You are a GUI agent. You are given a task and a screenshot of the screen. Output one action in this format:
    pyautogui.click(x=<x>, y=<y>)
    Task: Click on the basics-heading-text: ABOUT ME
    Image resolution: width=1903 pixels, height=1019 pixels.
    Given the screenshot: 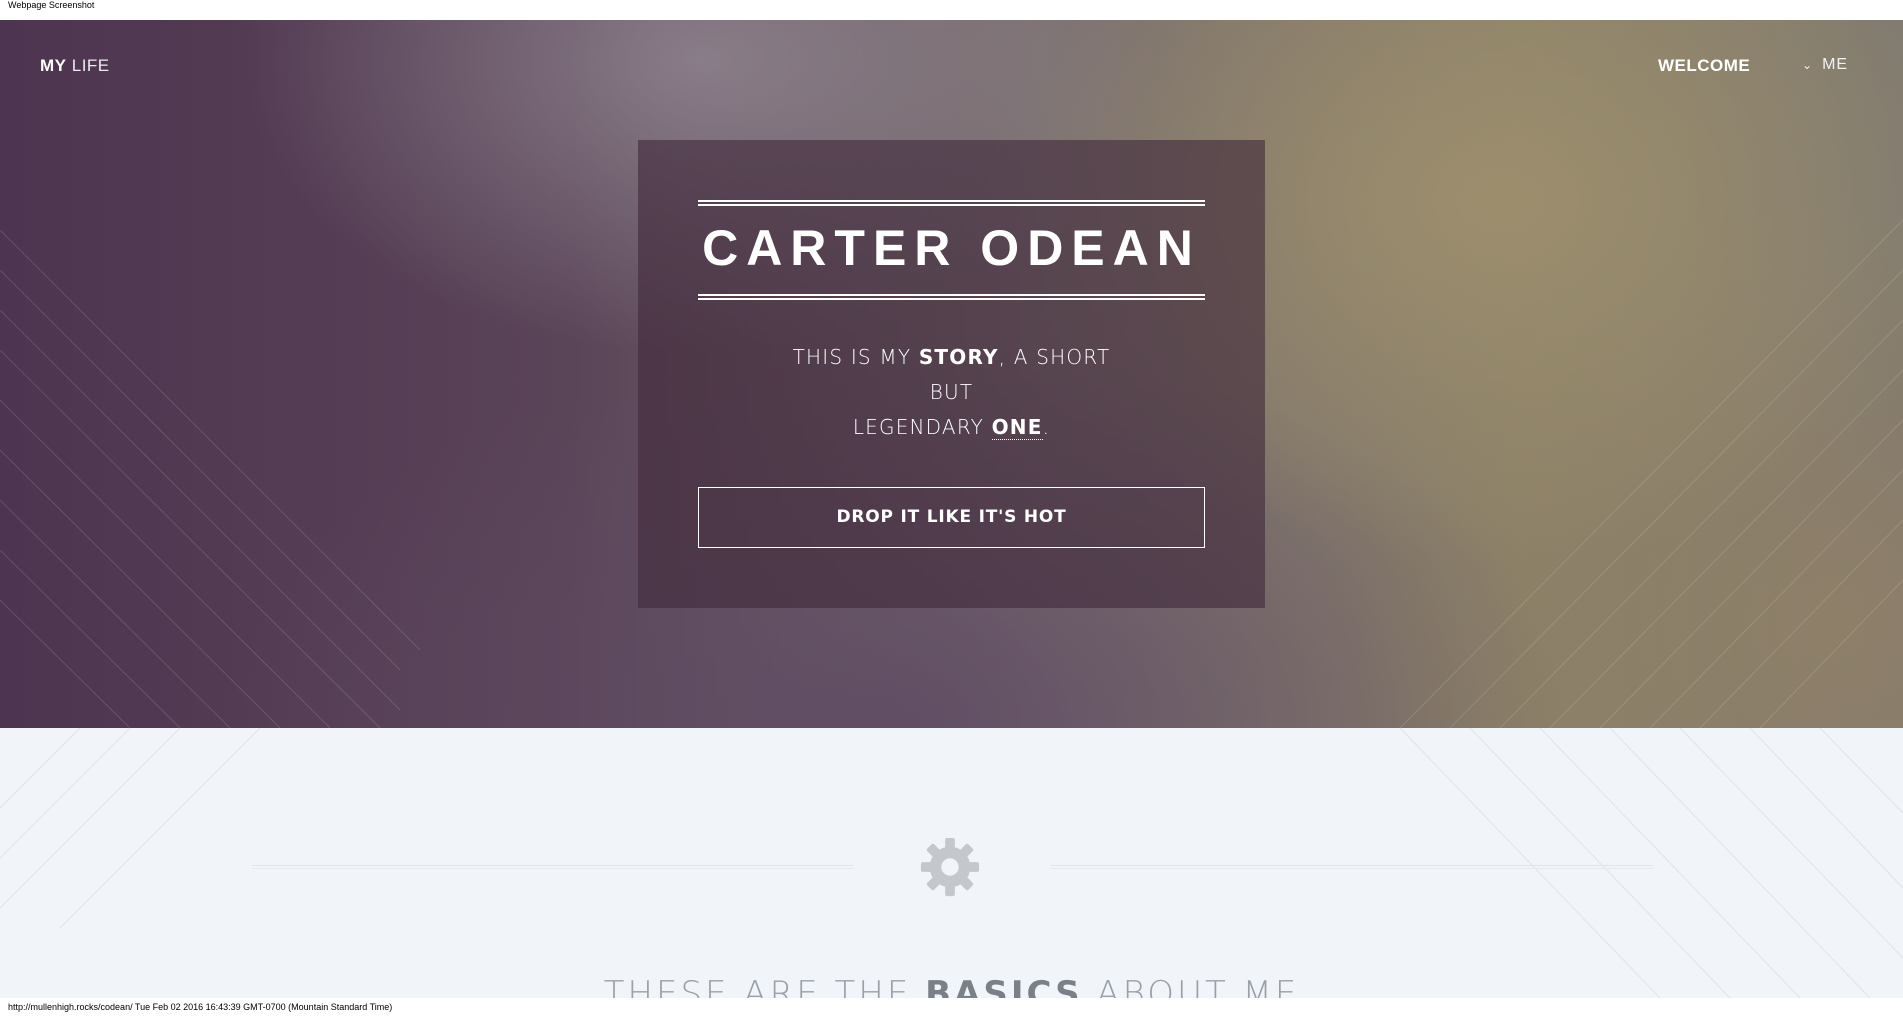 What is the action you would take?
    pyautogui.click(x=1191, y=986)
    